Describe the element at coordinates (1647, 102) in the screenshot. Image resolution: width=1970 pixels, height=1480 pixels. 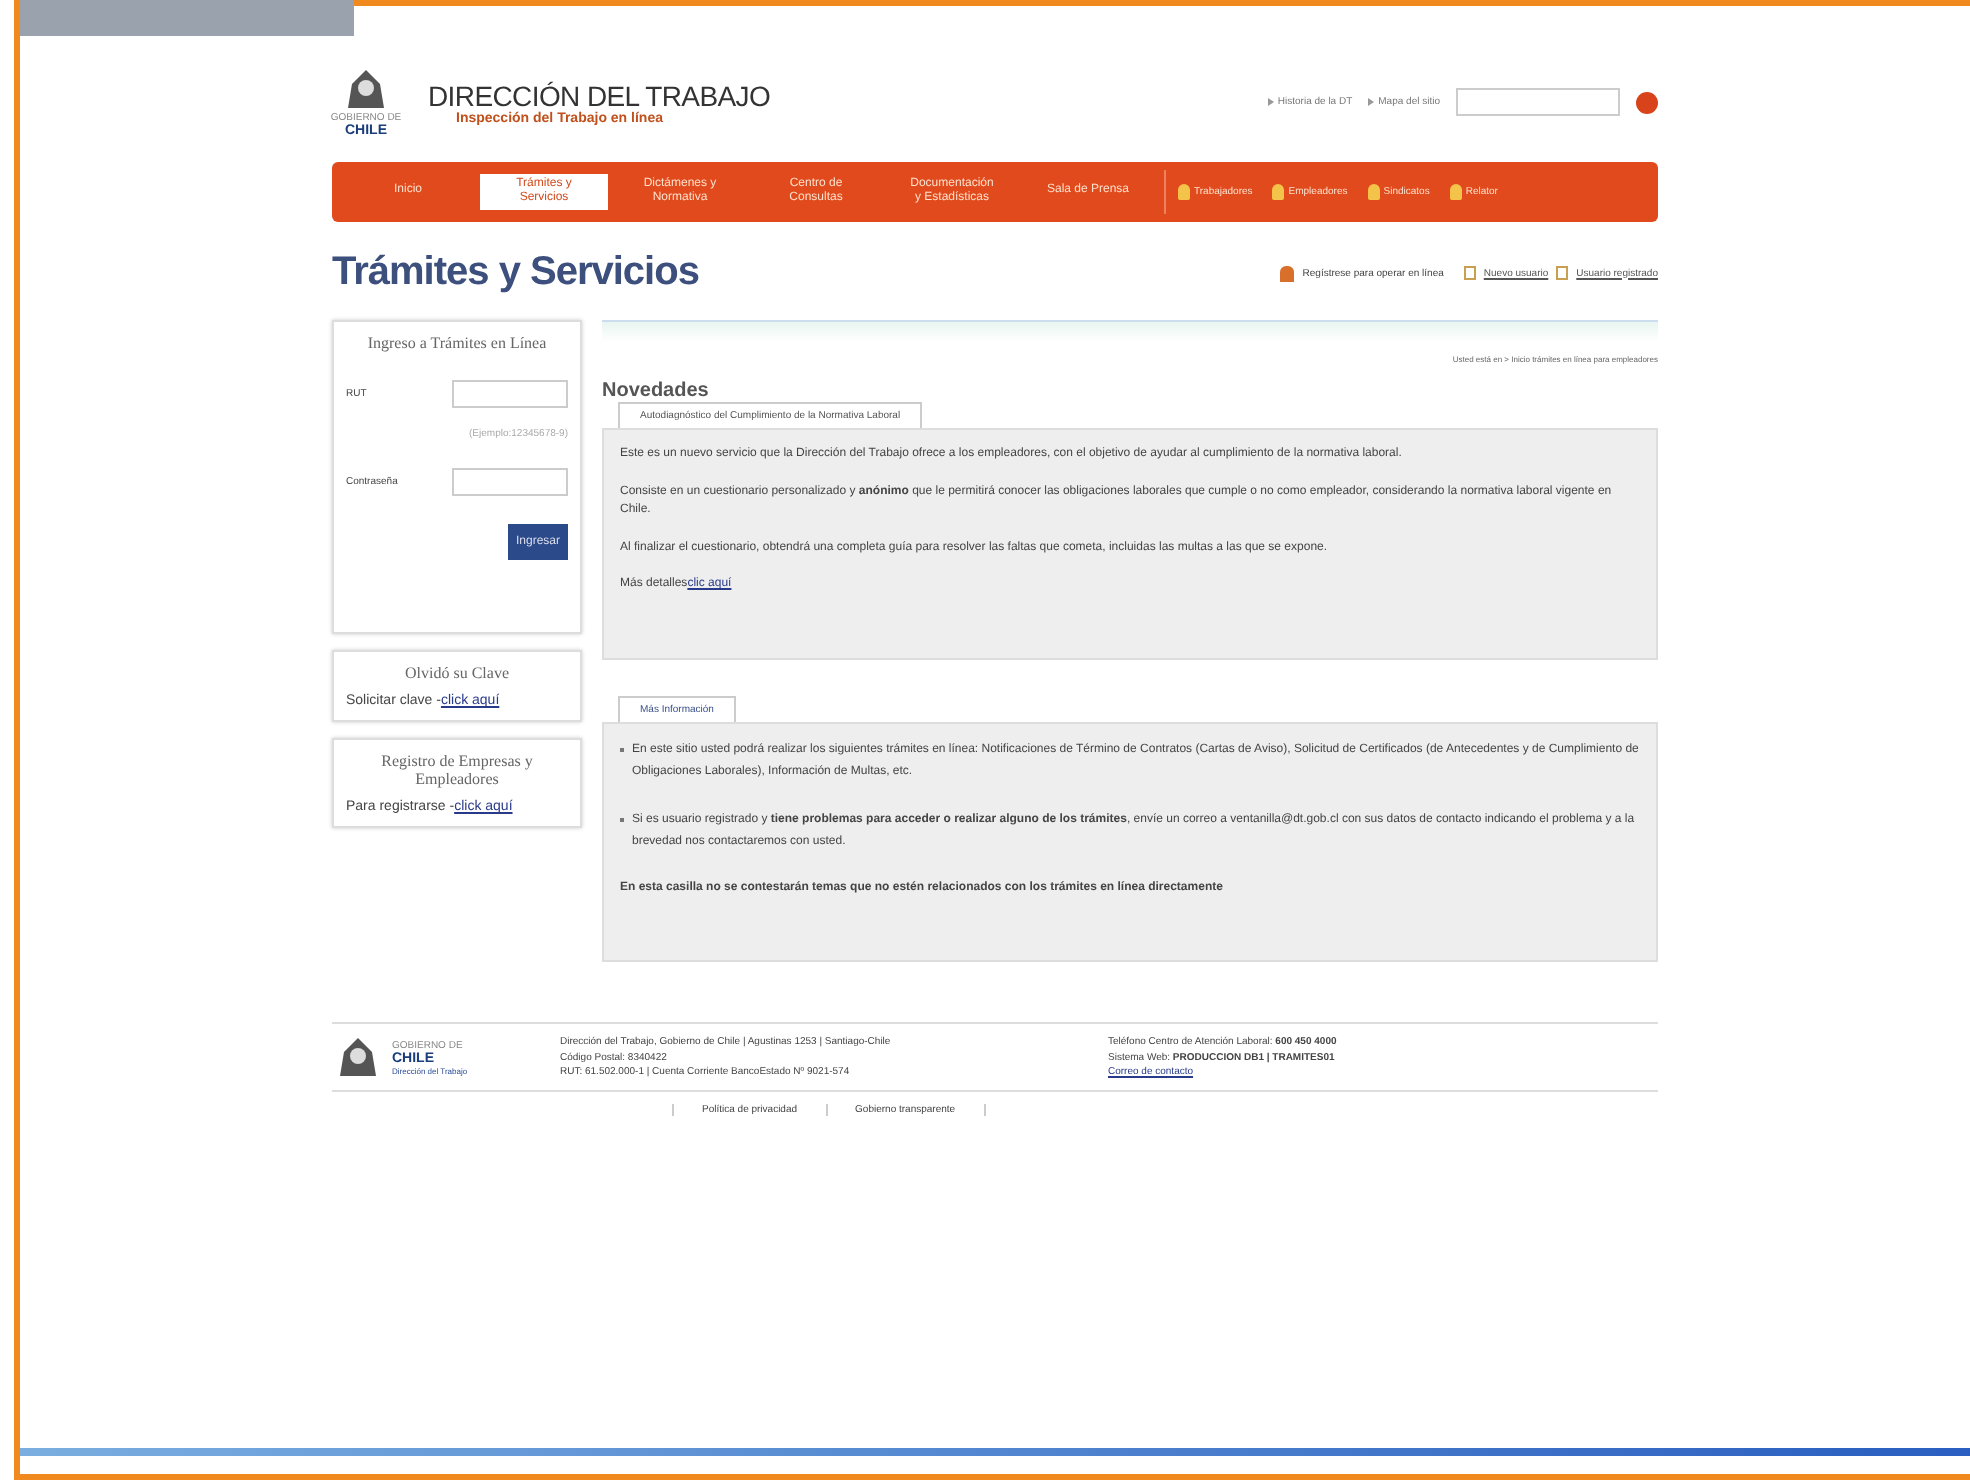
I see `search-icon` at that location.